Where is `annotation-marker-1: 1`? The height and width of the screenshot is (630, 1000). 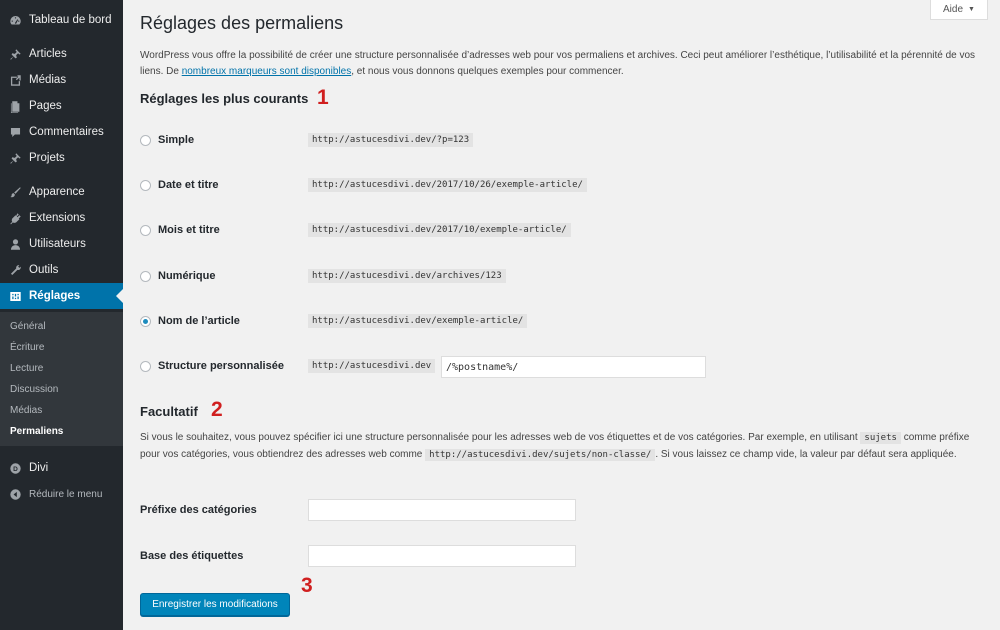
annotation-marker-1: 1 is located at coordinates (323, 97).